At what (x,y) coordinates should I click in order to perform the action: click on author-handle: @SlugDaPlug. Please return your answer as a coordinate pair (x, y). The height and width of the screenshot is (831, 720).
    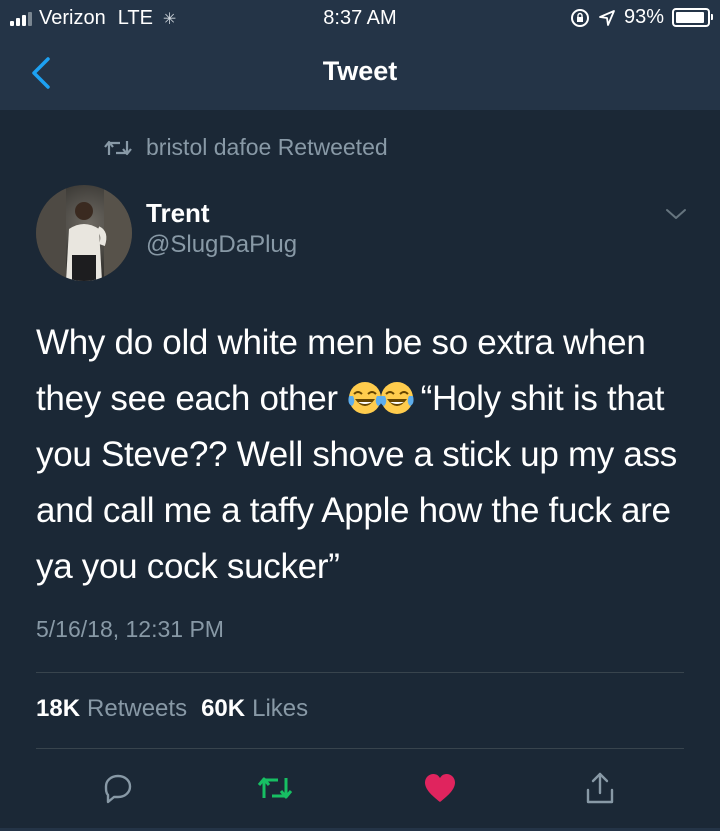
    Looking at the image, I should click on (221, 245).